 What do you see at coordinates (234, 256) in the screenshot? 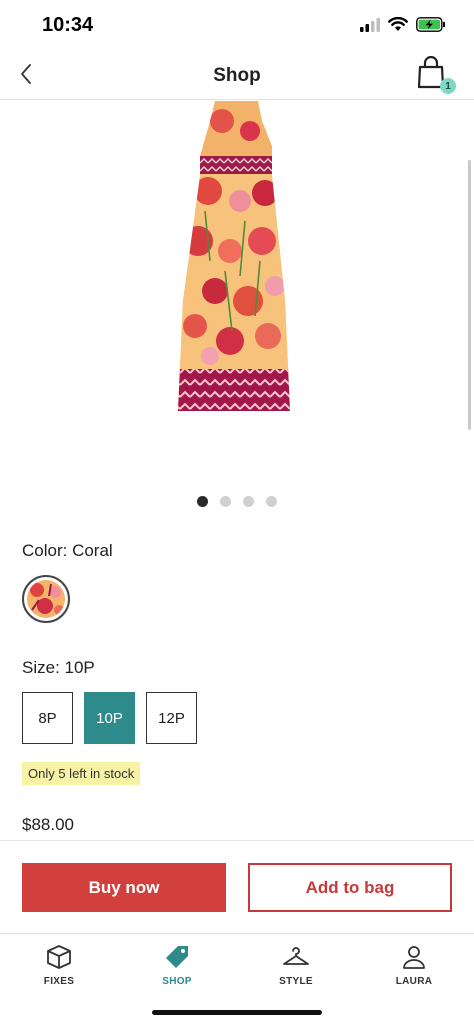
I see `dress-image` at bounding box center [234, 256].